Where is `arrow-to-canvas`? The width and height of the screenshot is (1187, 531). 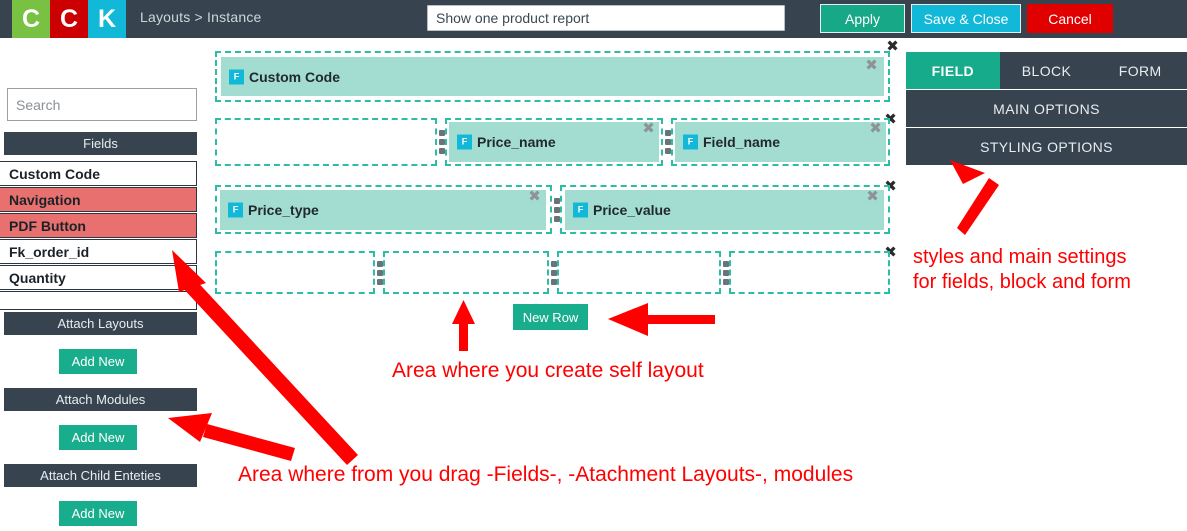
arrow-to-canvas is located at coordinates (463, 325).